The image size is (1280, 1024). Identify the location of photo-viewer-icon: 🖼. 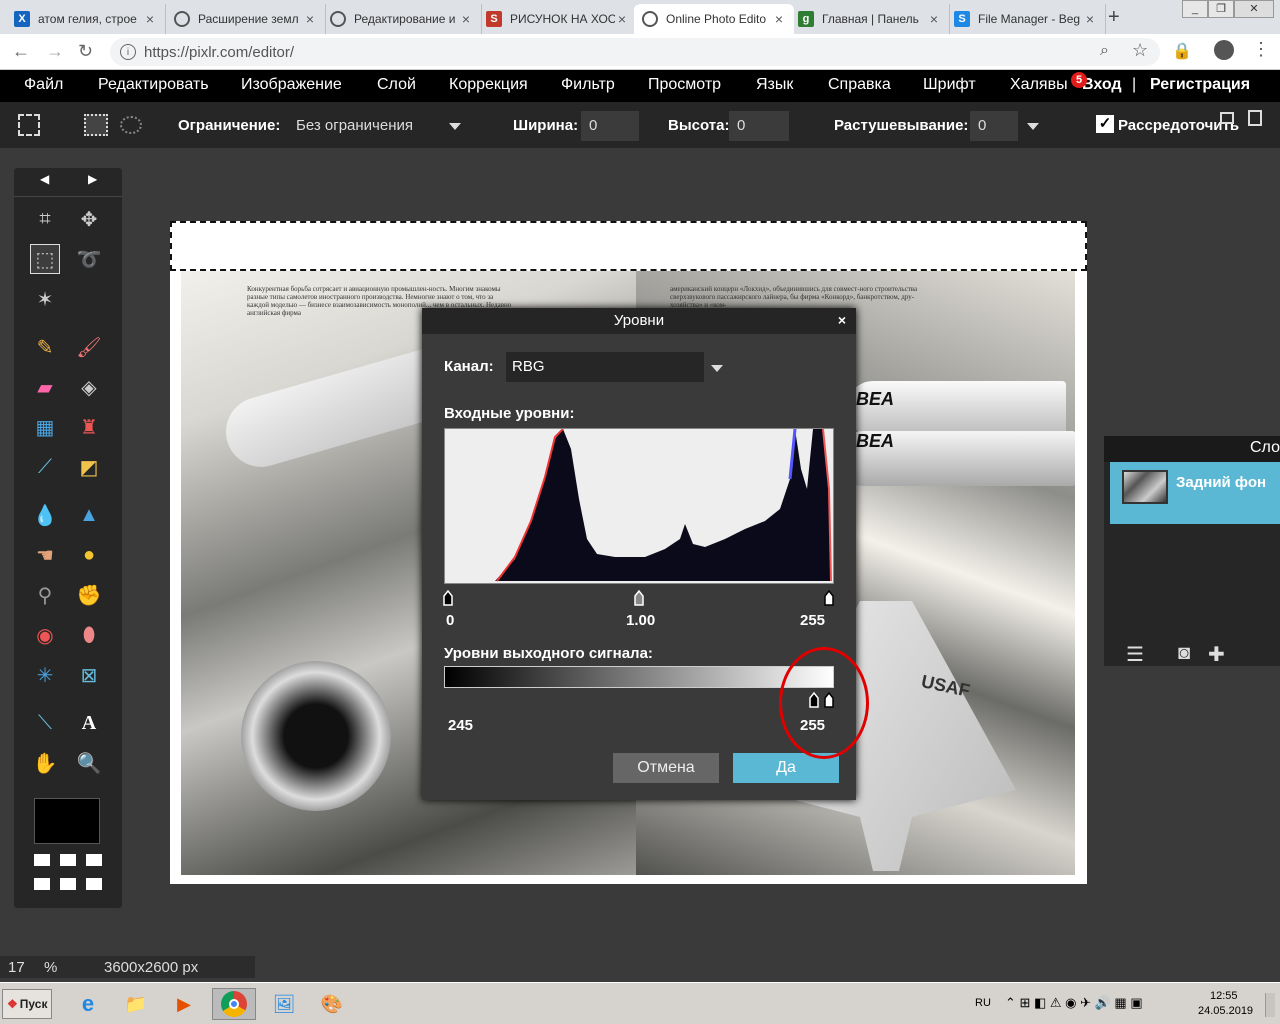
(284, 1004).